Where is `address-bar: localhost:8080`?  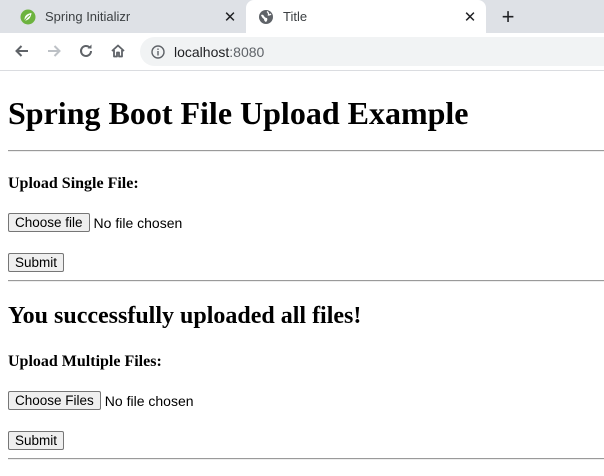
address-bar: localhost:8080 is located at coordinates (372, 51).